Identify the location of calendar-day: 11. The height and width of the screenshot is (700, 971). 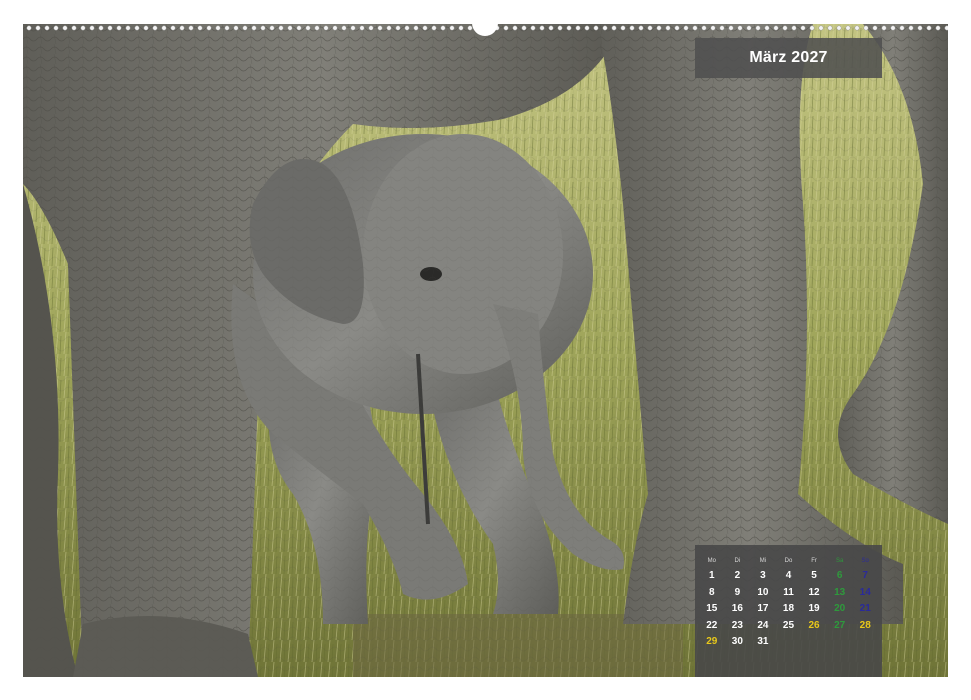
(788, 592).